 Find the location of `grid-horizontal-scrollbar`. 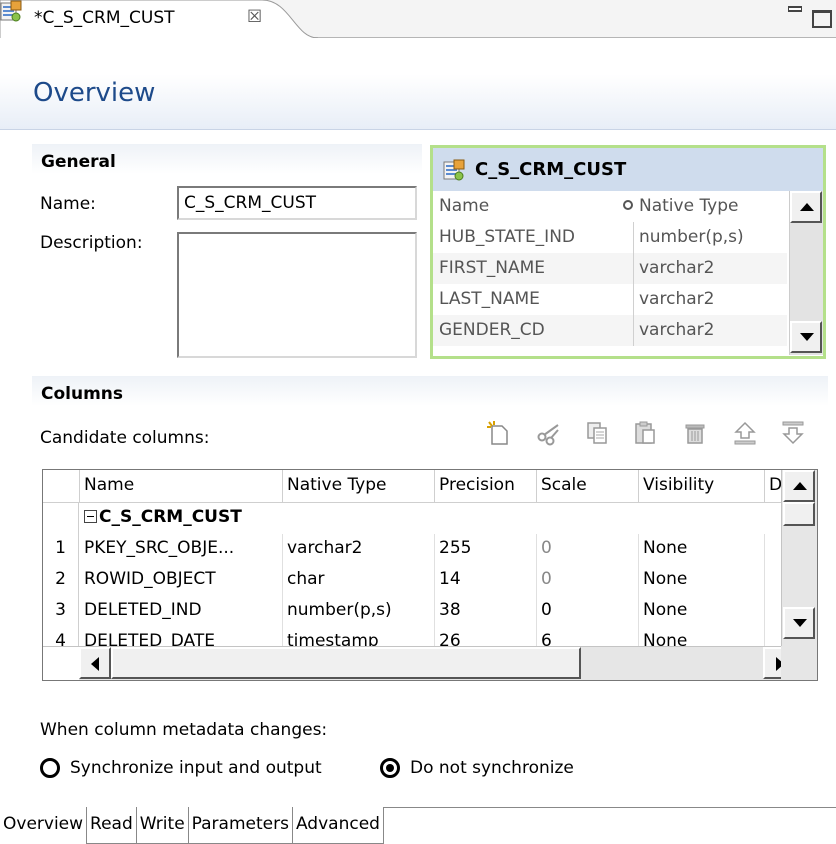

grid-horizontal-scrollbar is located at coordinates (437, 663).